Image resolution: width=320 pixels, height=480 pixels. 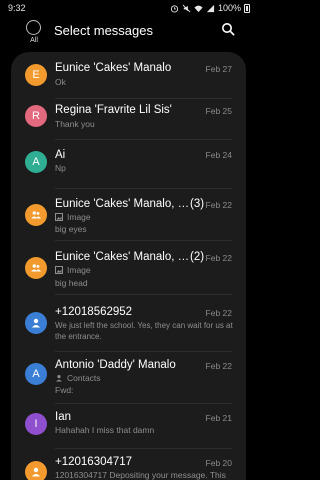 I want to click on attachment-type: Contacts, so click(x=84, y=378).